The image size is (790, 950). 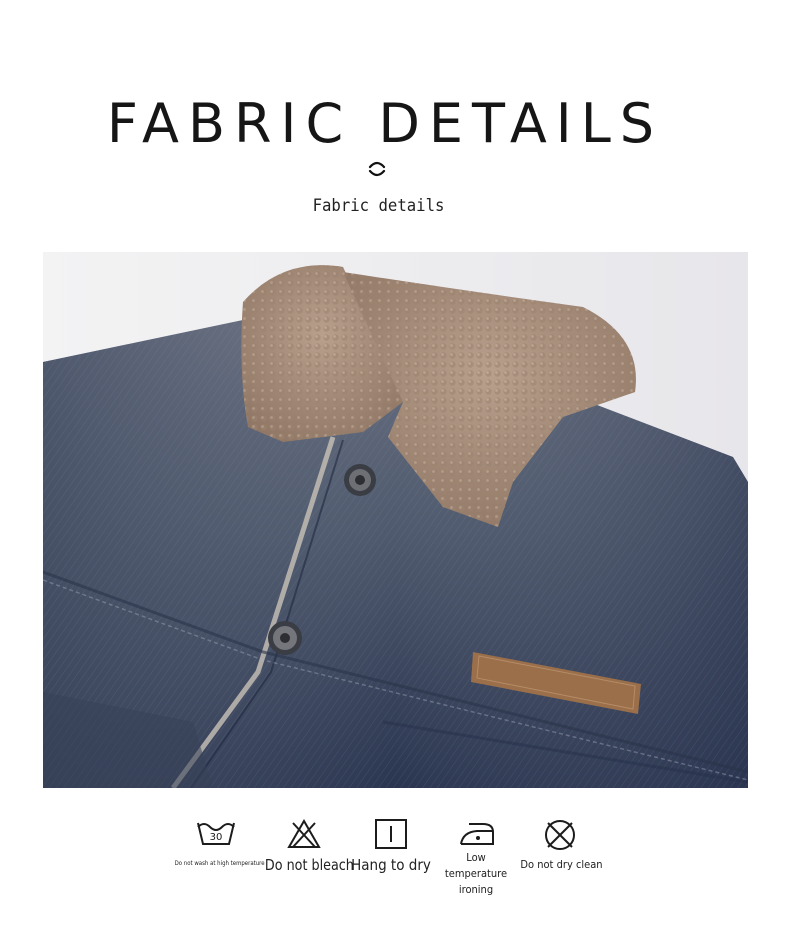 What do you see at coordinates (385, 123) in the screenshot?
I see `page-title: FABRIC DETAILS` at bounding box center [385, 123].